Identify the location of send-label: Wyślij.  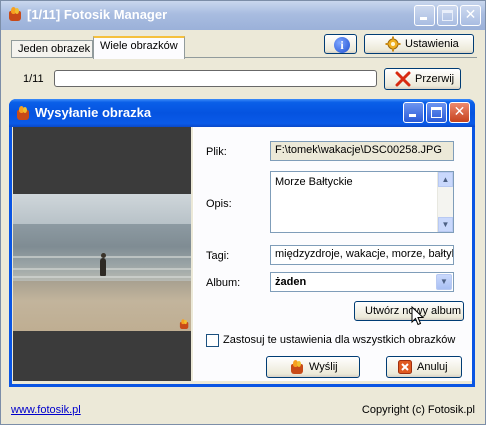
(323, 367).